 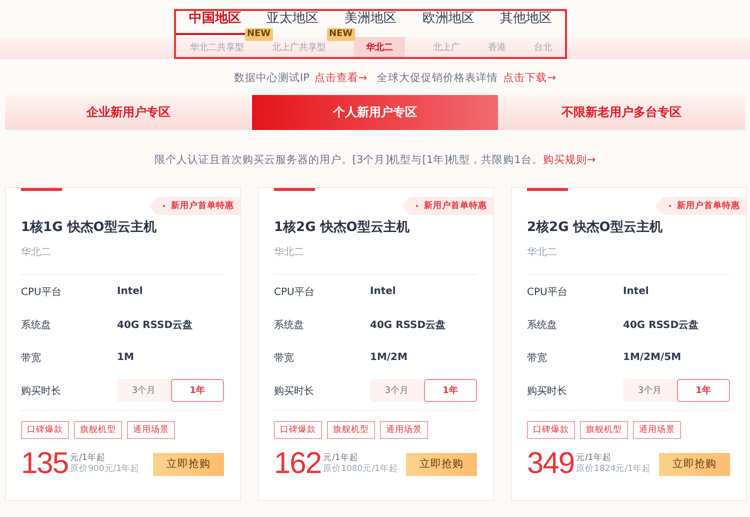 I want to click on price: 135, so click(x=44, y=464).